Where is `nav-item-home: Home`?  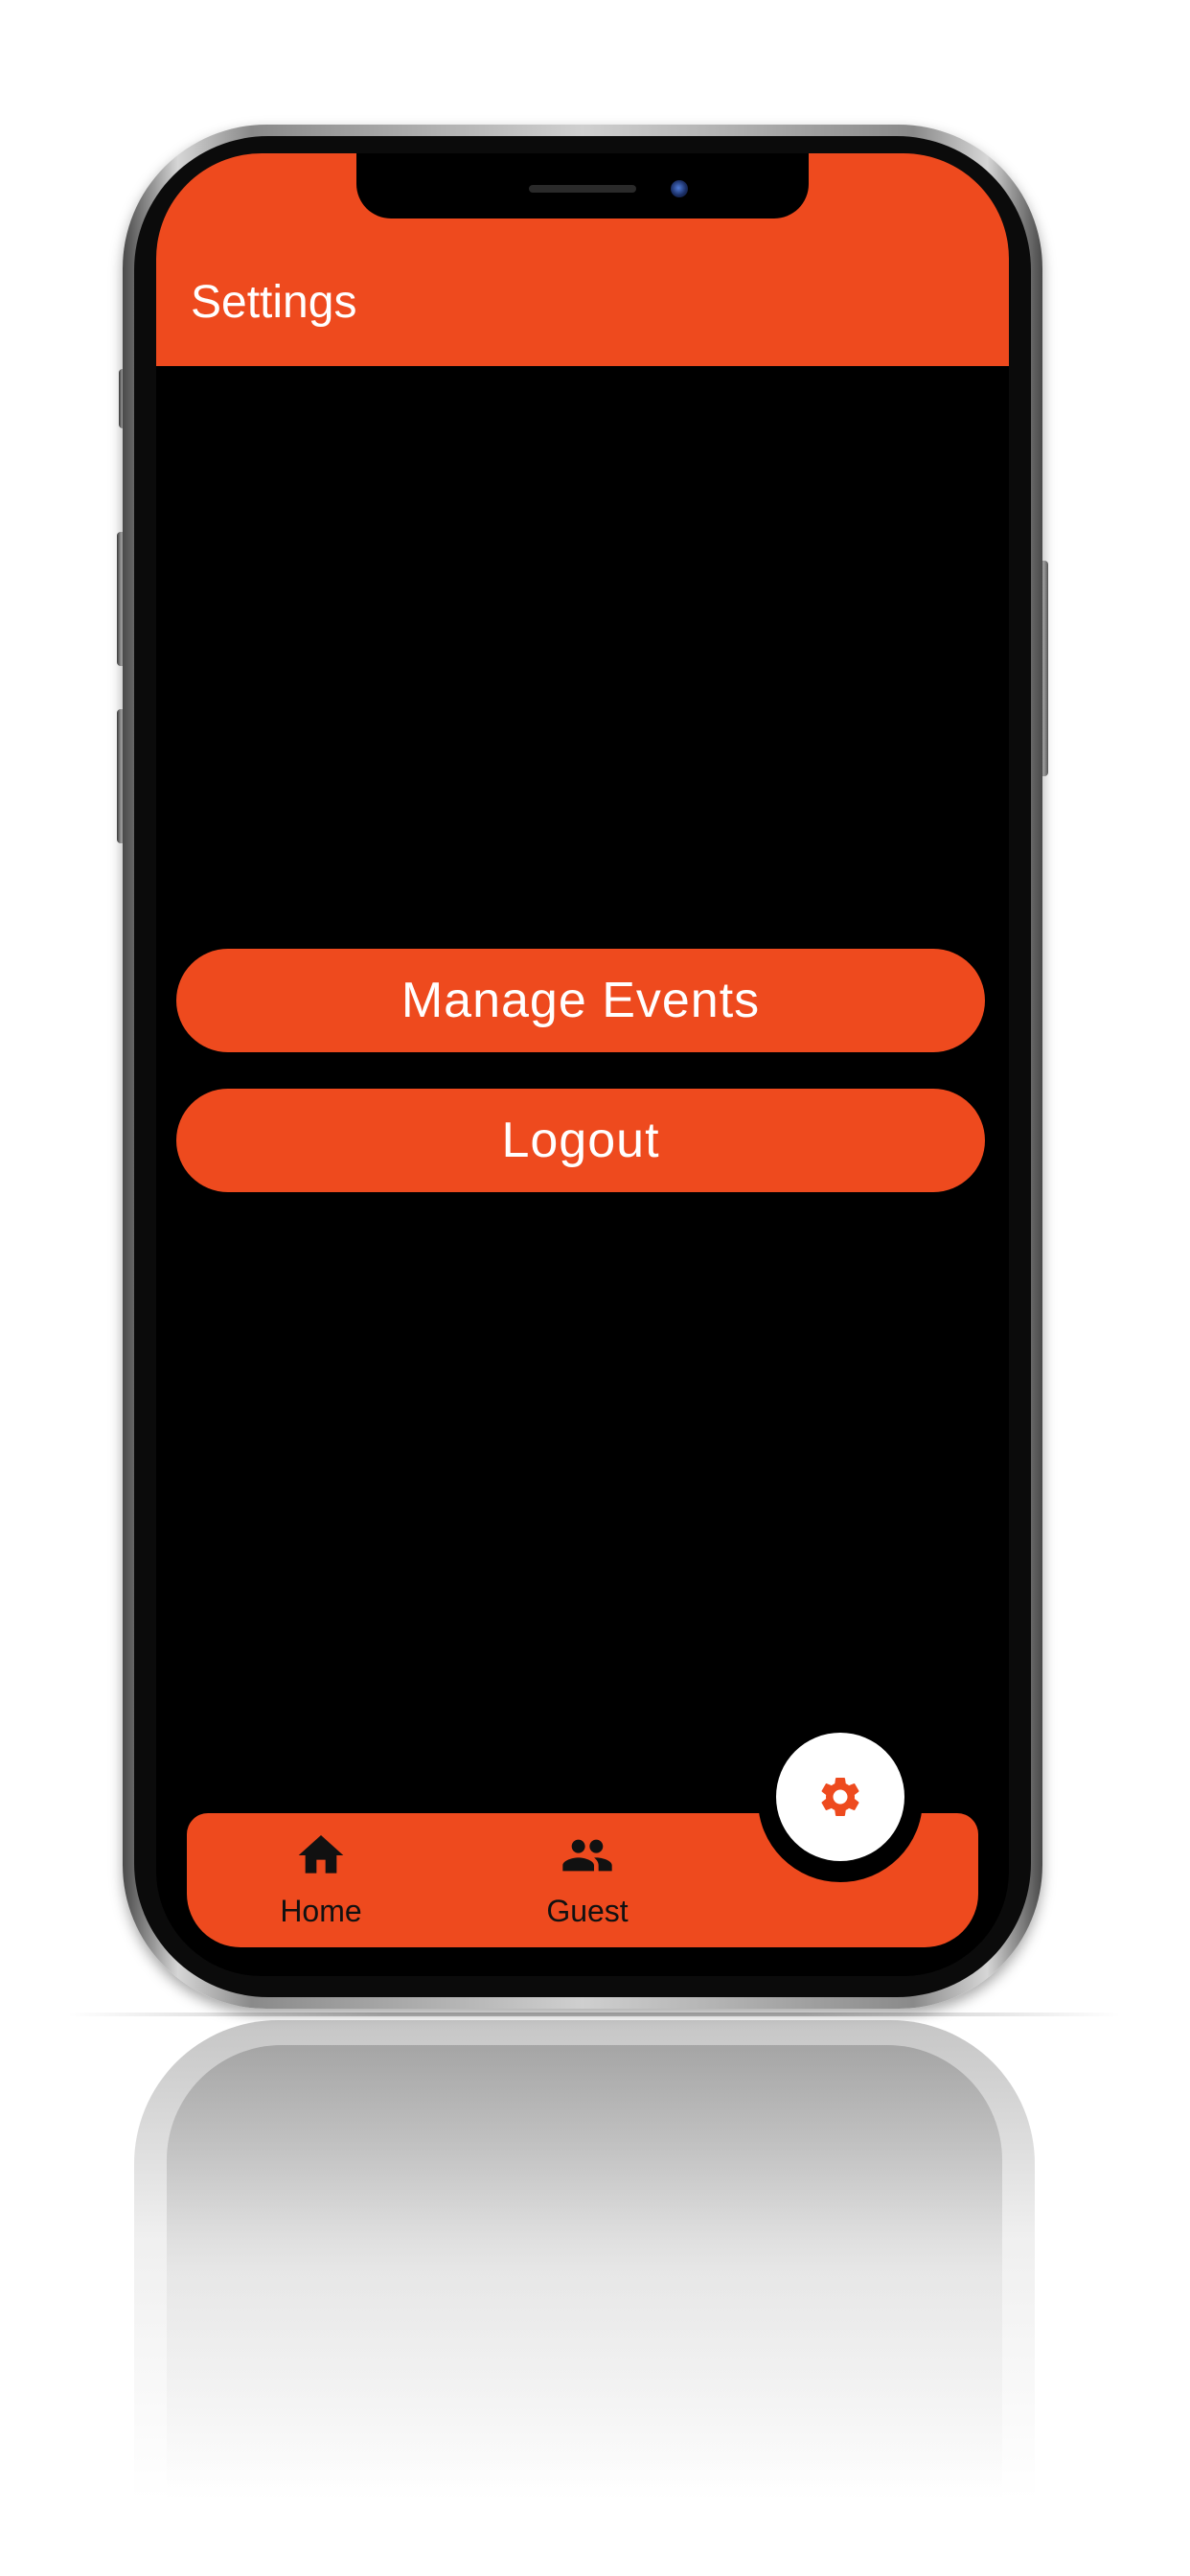
nav-item-home: Home is located at coordinates (321, 1881).